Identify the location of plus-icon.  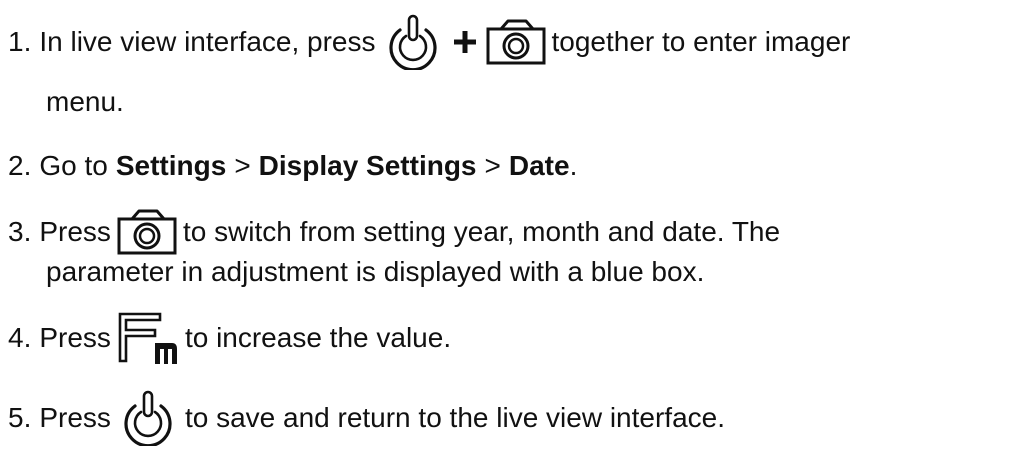
(465, 42).